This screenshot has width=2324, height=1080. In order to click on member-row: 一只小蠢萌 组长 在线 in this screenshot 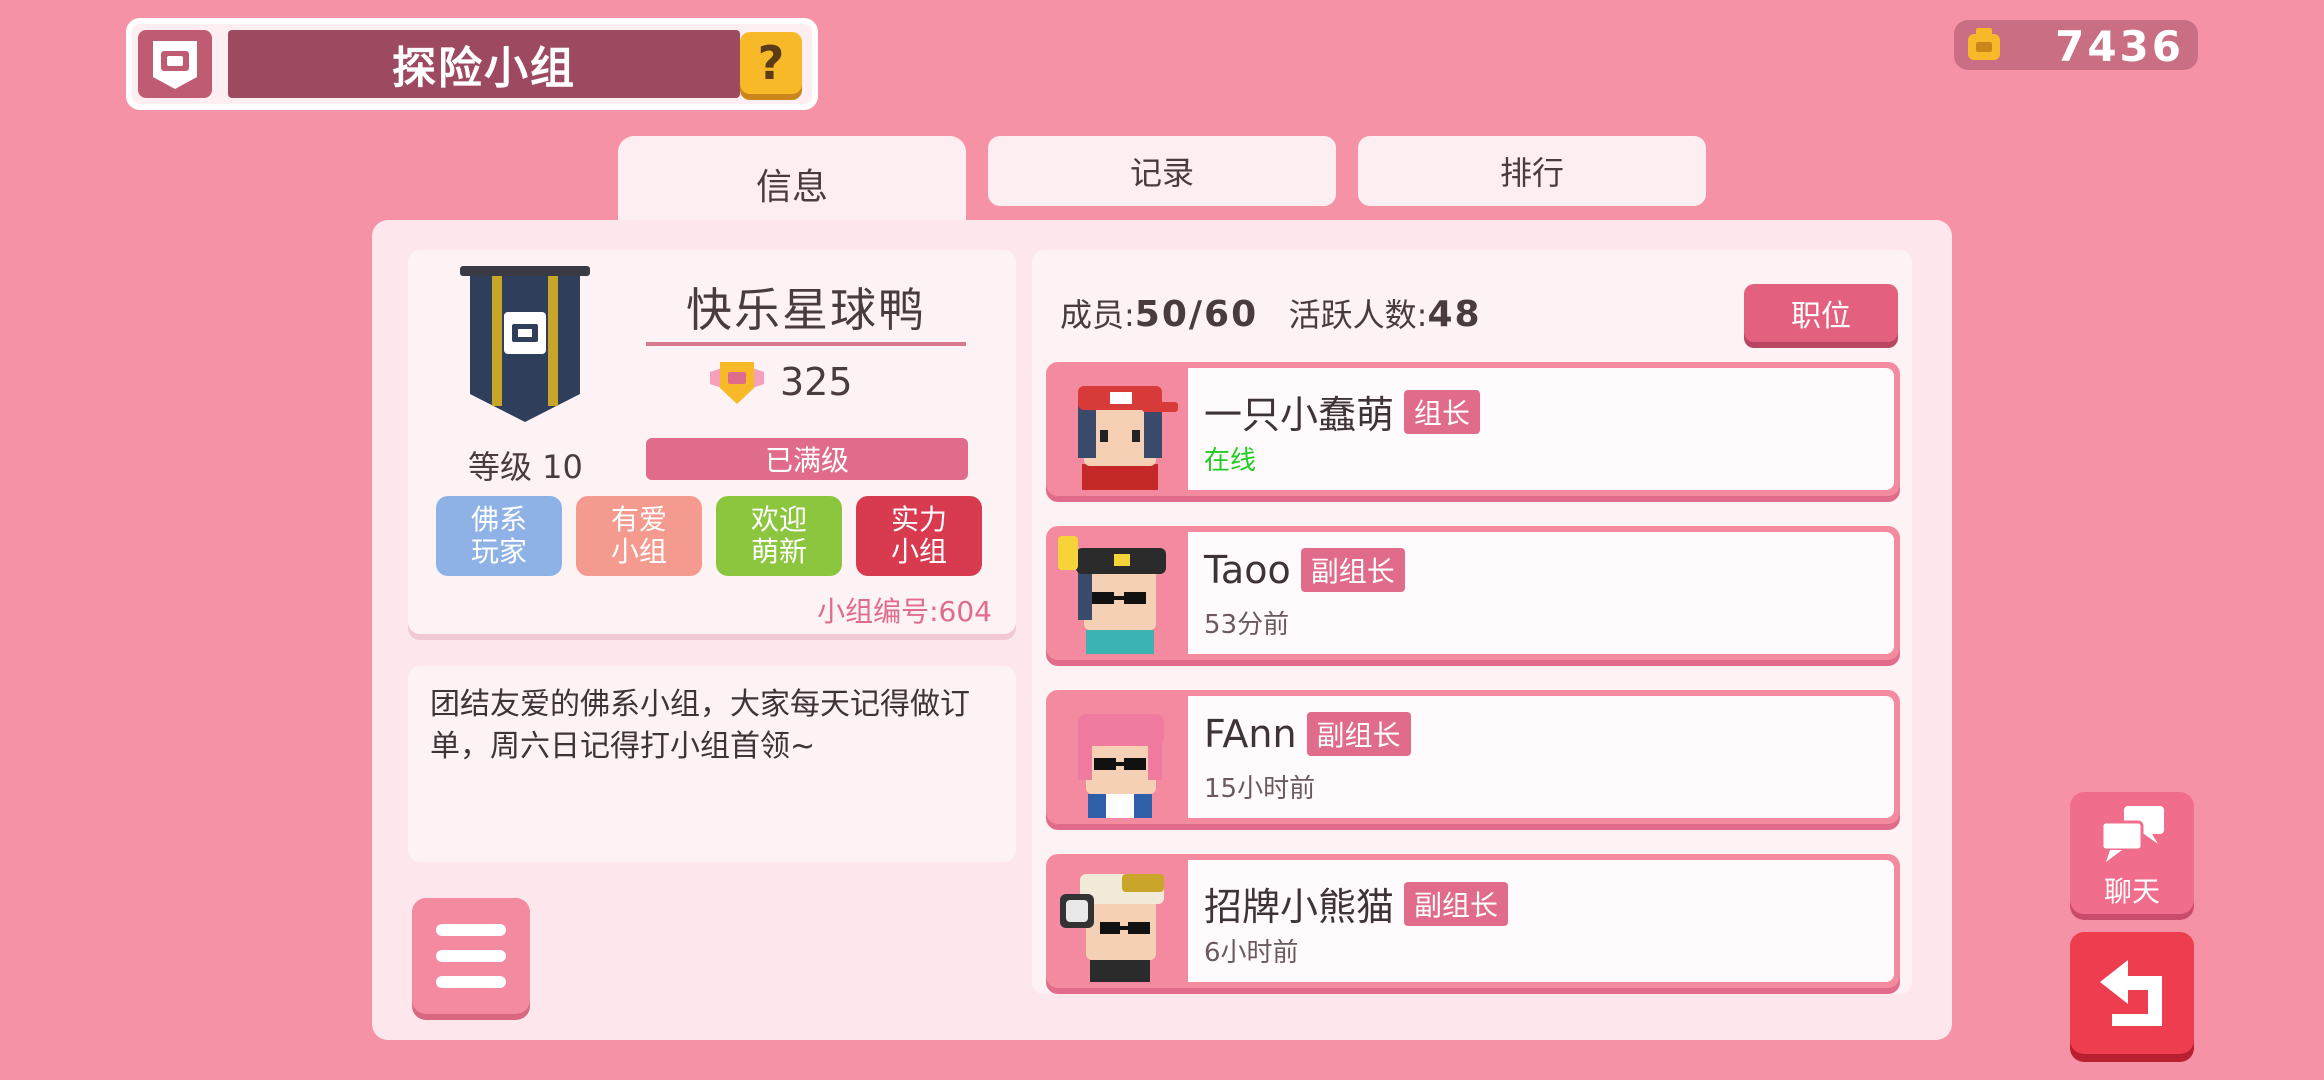, I will do `click(1473, 429)`.